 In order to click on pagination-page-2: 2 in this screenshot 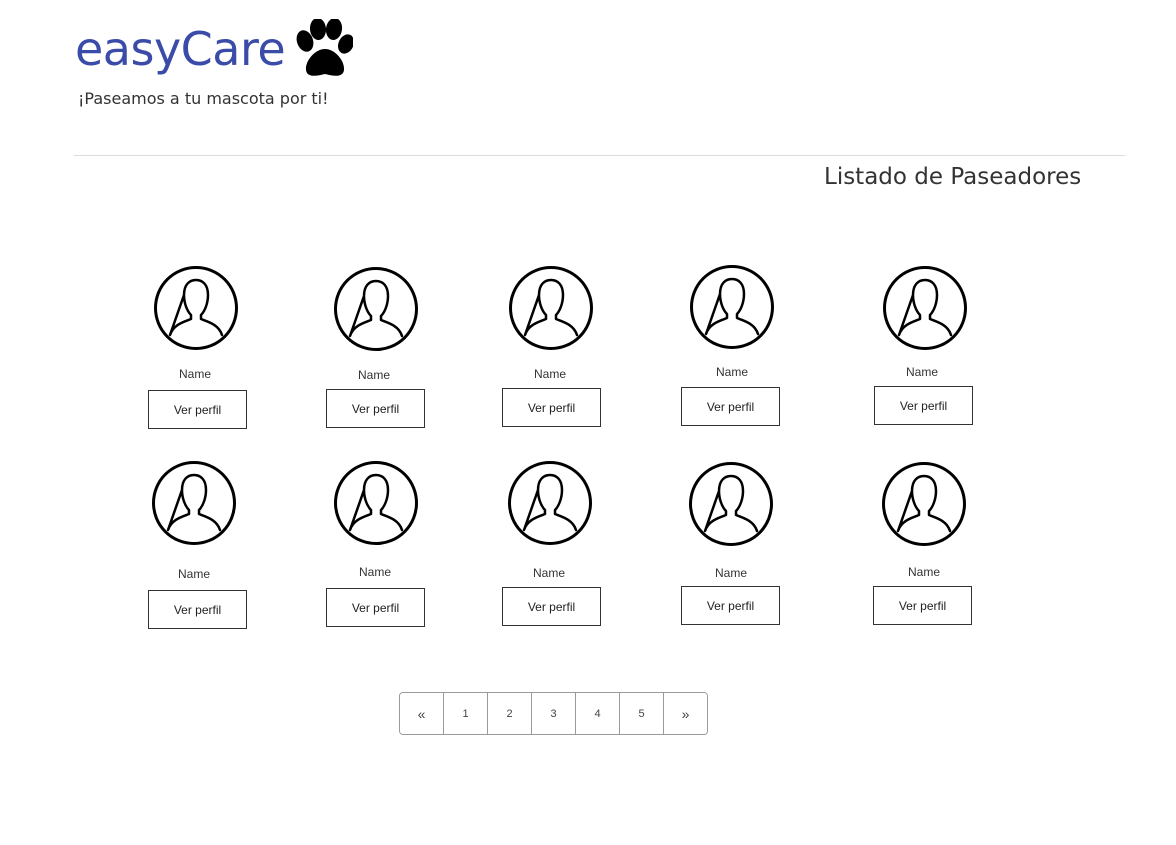, I will do `click(509, 713)`.